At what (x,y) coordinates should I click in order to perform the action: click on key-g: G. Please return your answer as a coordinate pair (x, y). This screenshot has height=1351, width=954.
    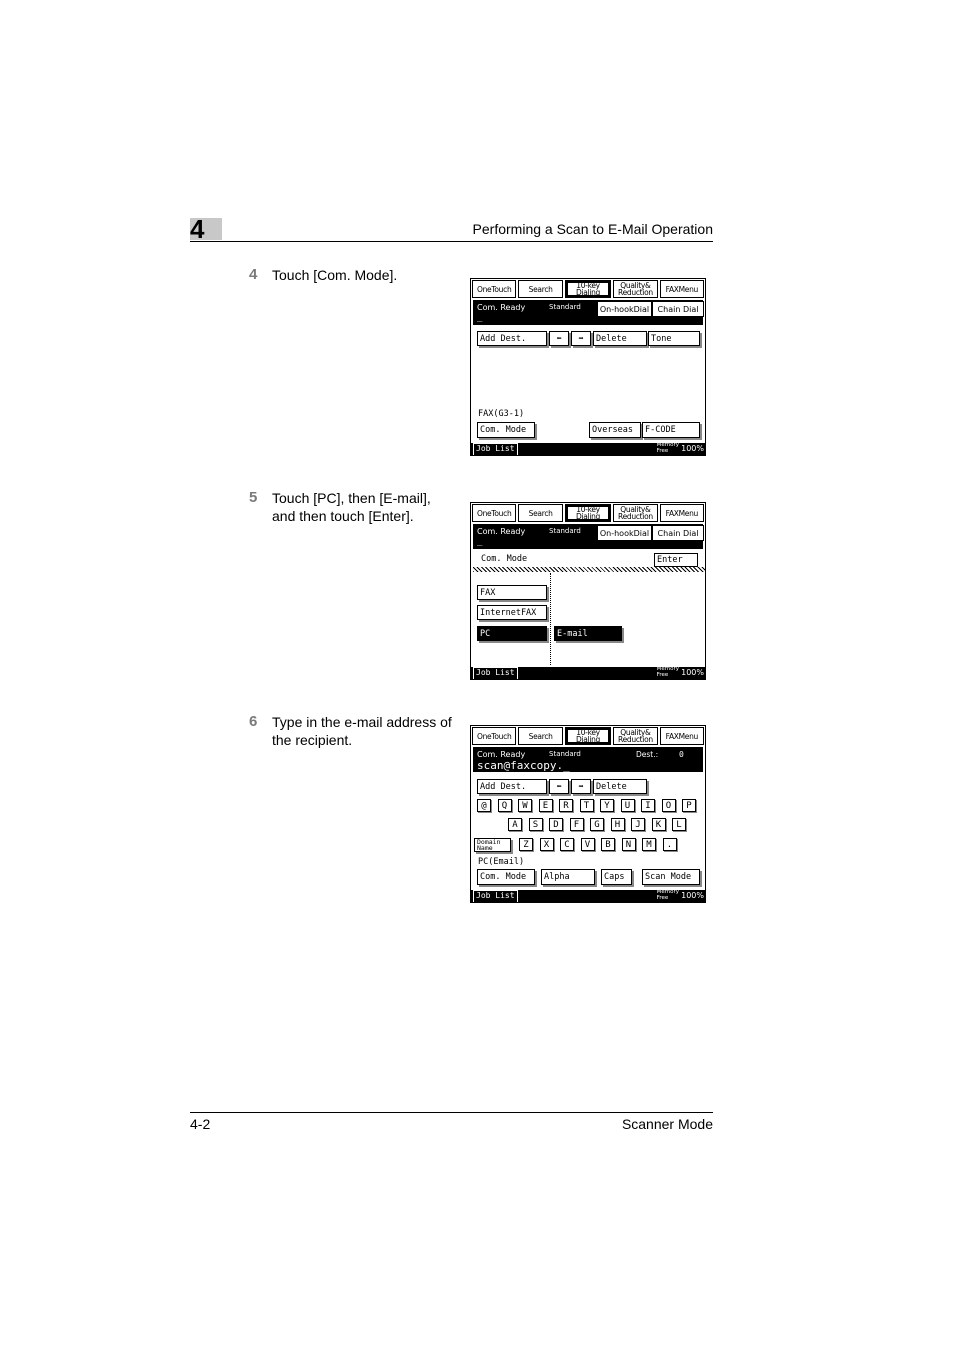
    Looking at the image, I should click on (597, 824).